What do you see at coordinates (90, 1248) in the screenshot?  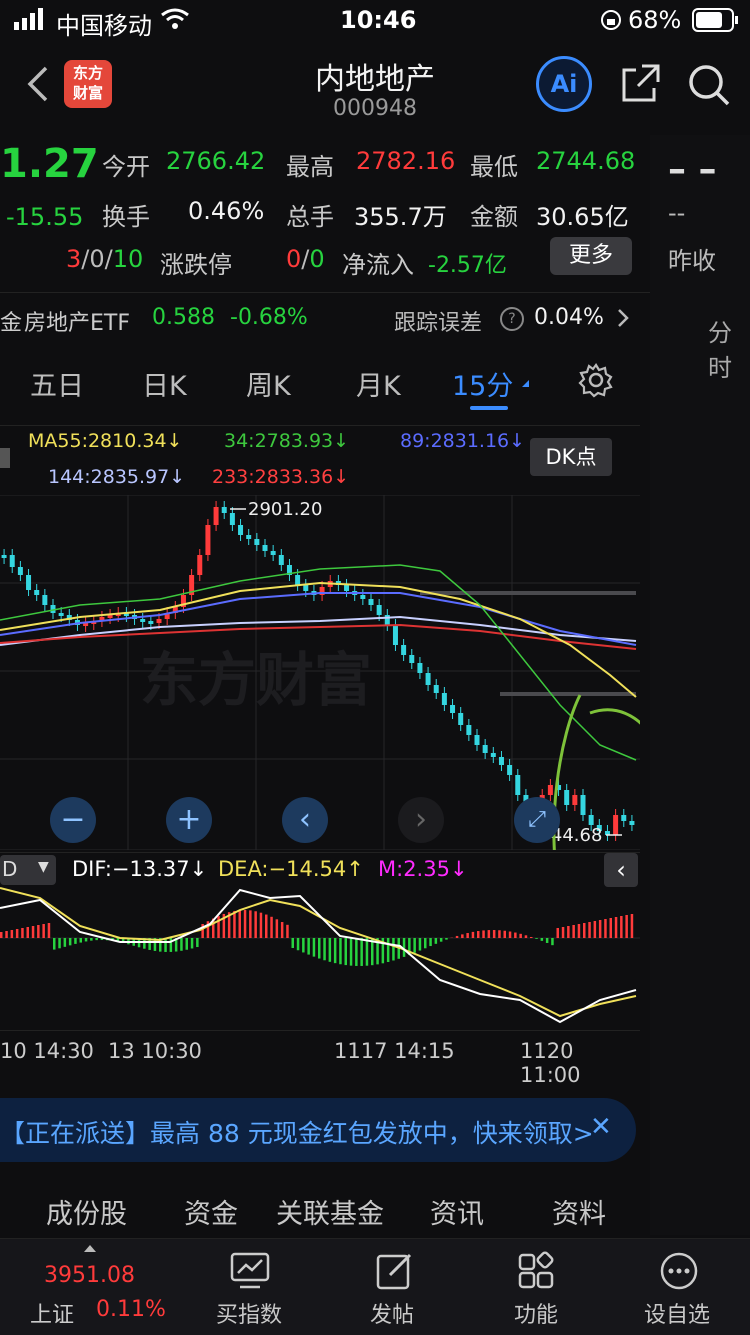 I see `expand-up-icon` at bounding box center [90, 1248].